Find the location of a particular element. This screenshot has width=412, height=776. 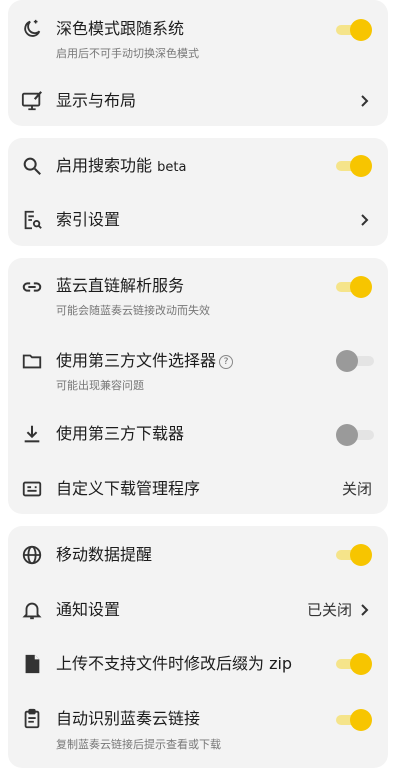

setting-title: 索引设置 is located at coordinates (88, 219).